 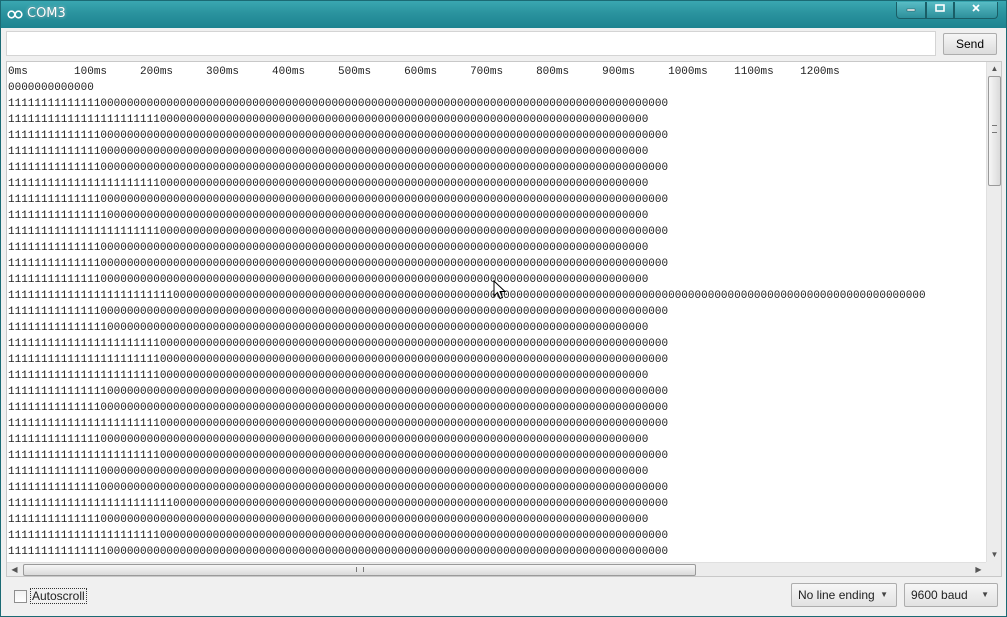 I want to click on close-button, so click(x=976, y=10).